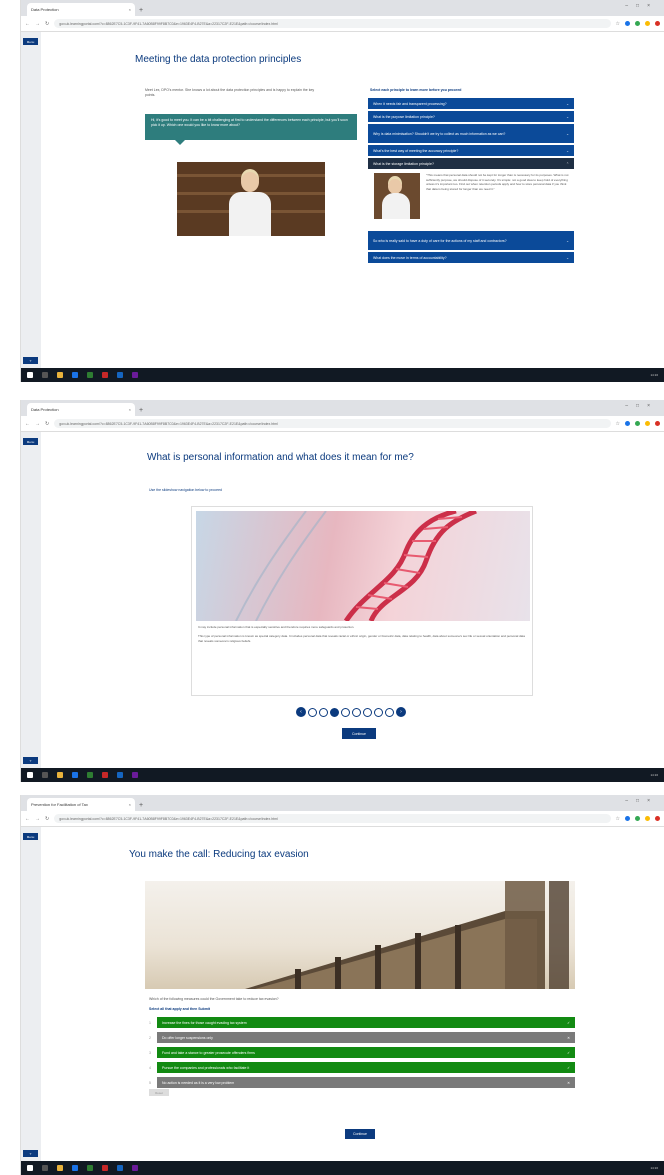 Image resolution: width=664 pixels, height=1175 pixels. I want to click on previous-arrow-icon: ‹, so click(301, 712).